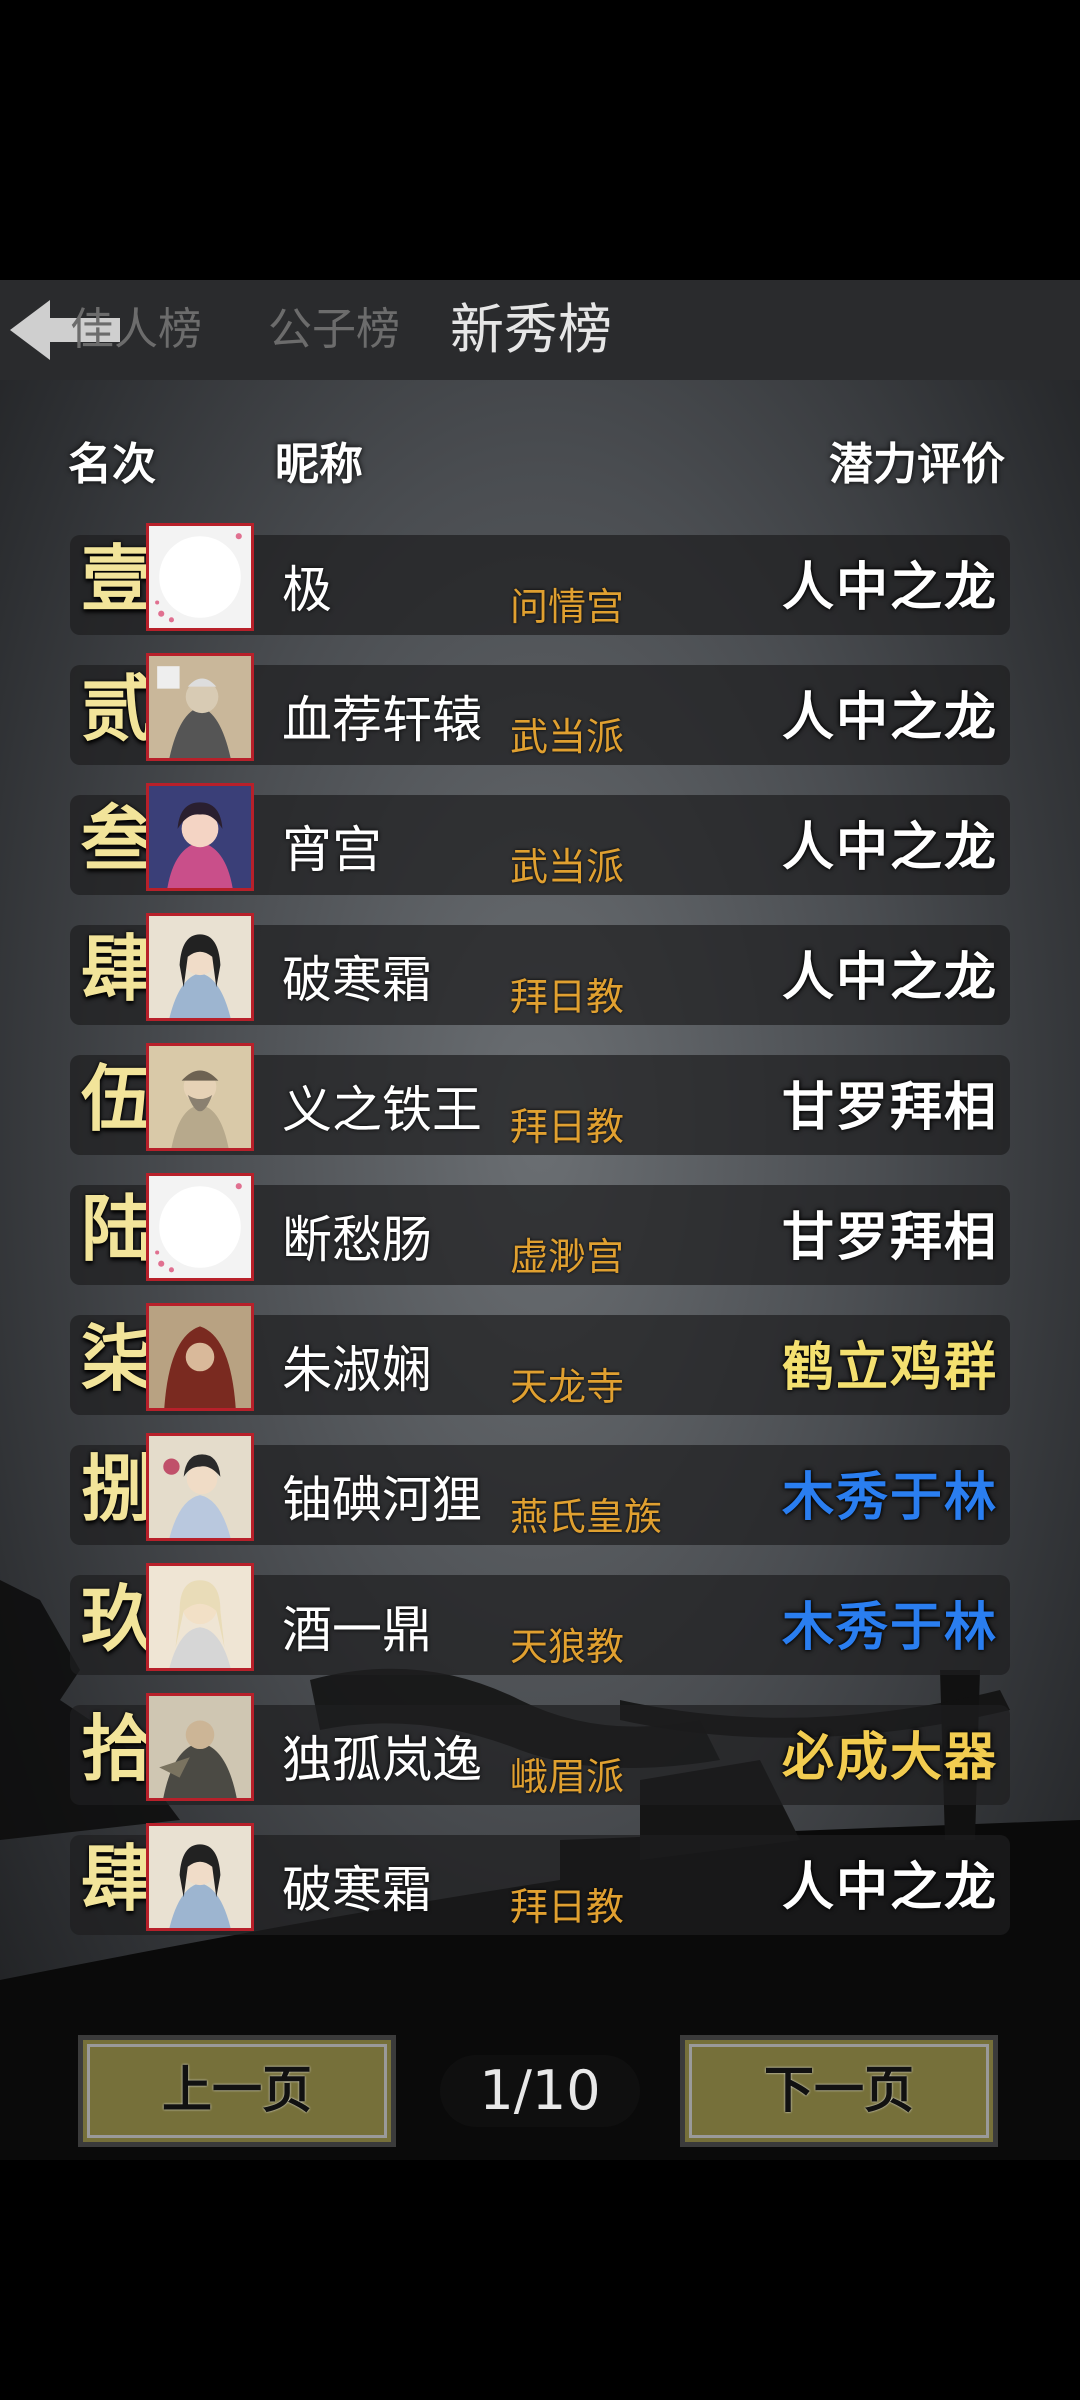  I want to click on player-nickname: 朱淑娴, so click(357, 1370).